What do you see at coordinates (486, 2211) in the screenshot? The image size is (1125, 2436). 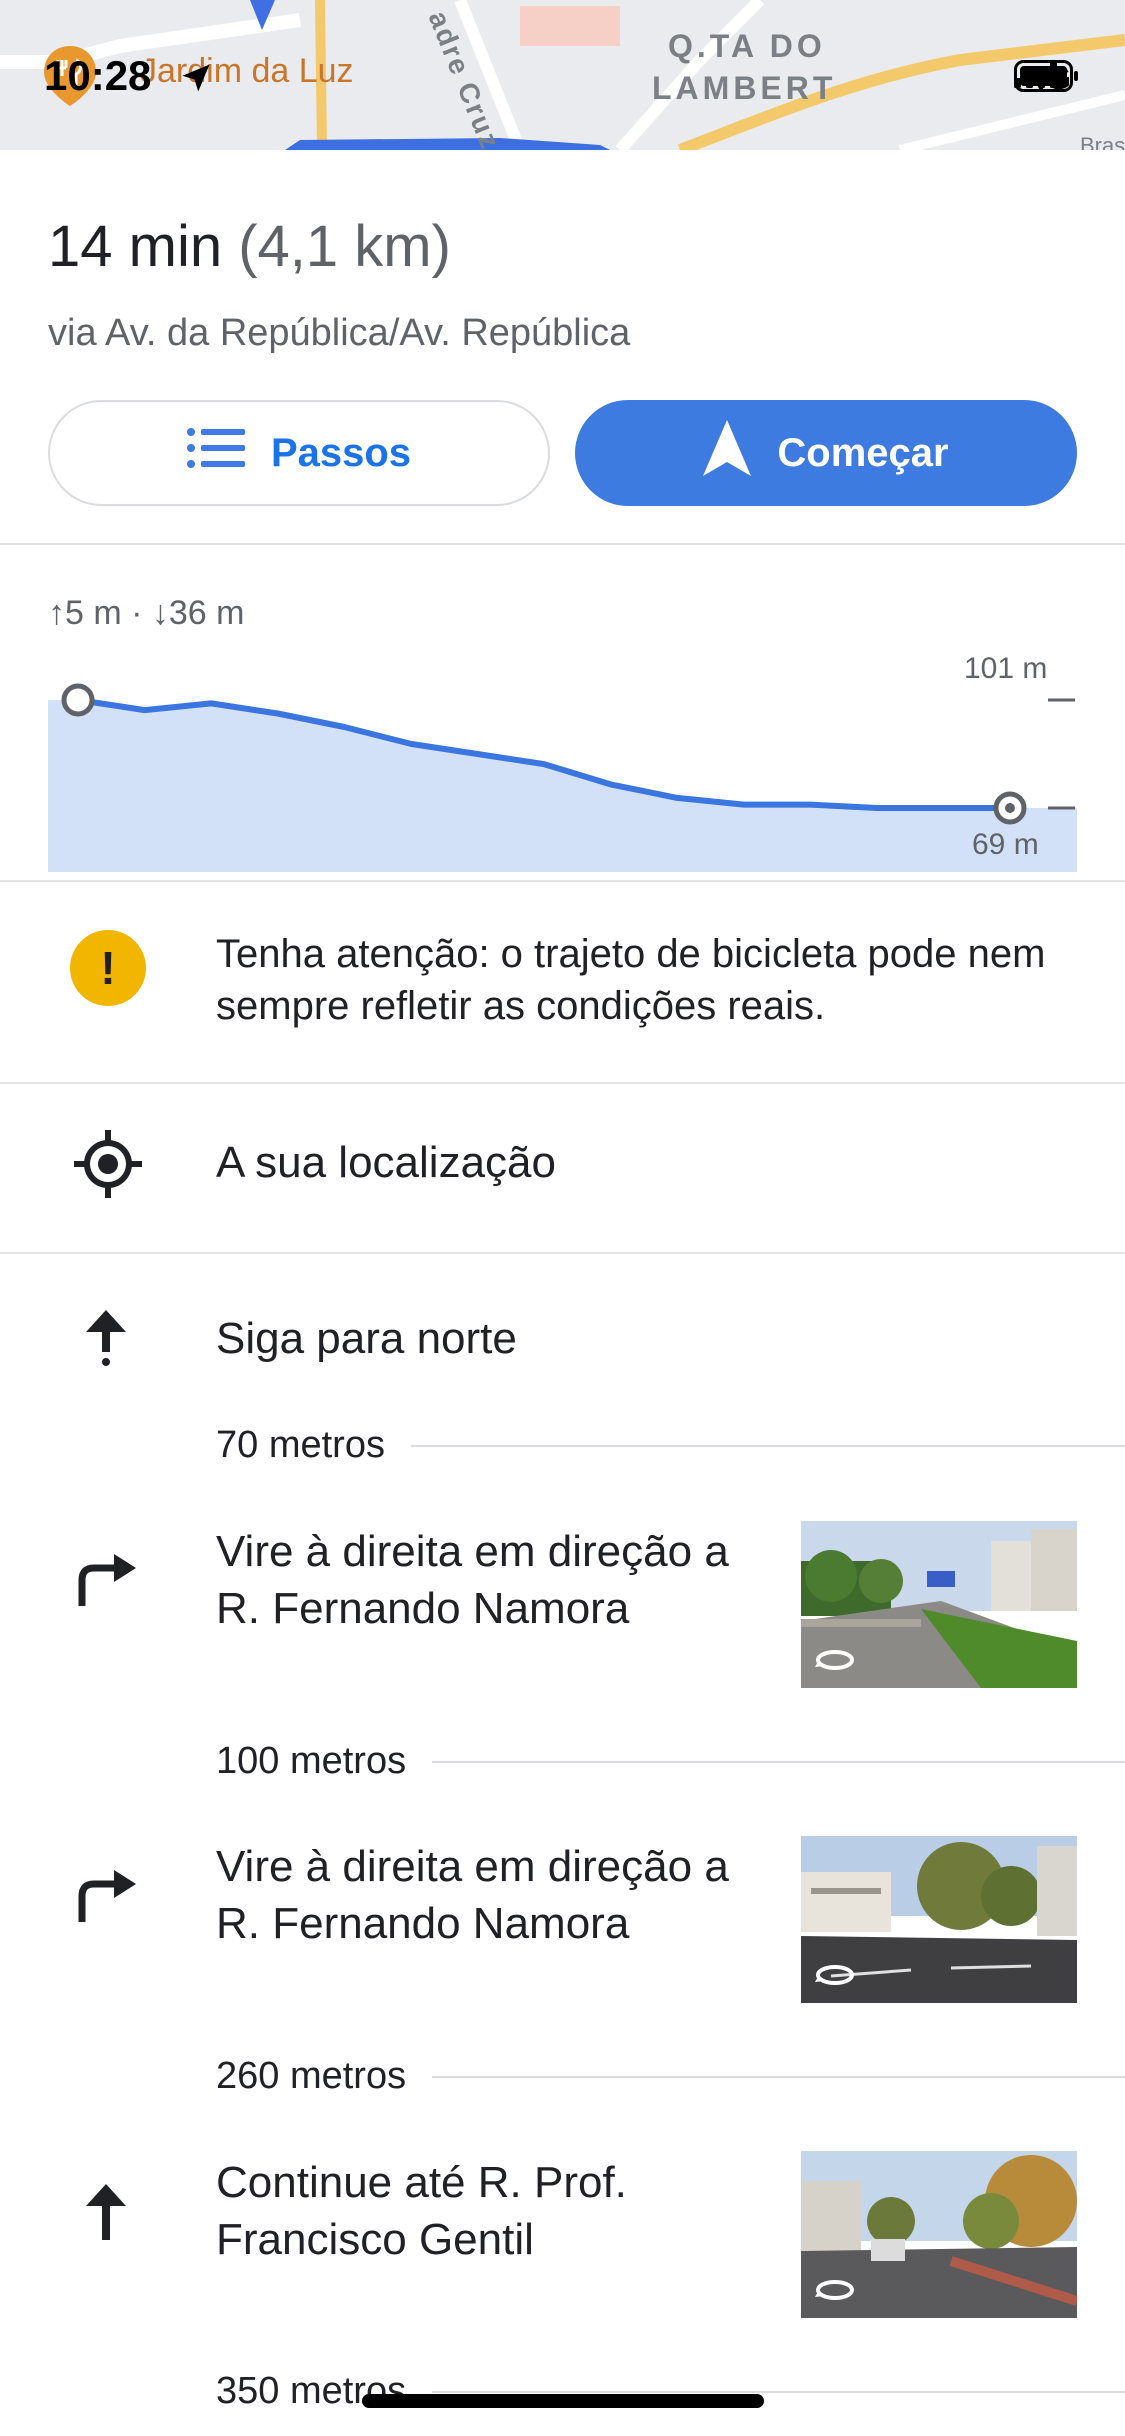 I see `step-instruction: Continue até R. Prof. Francisco Gentil` at bounding box center [486, 2211].